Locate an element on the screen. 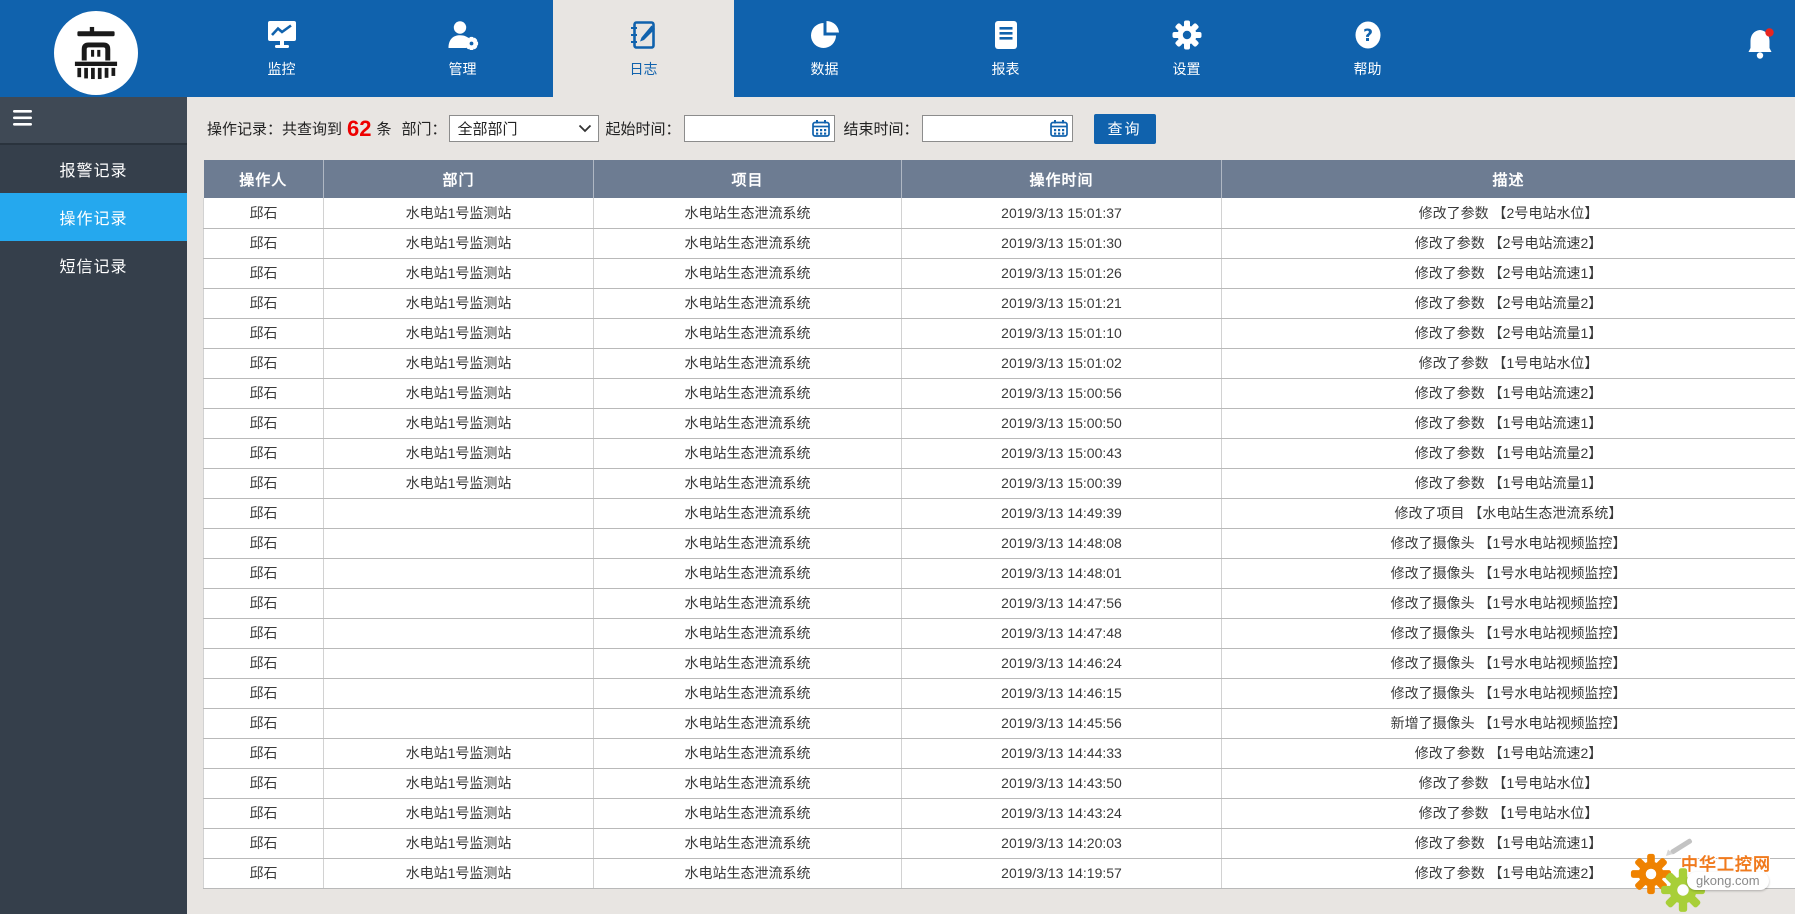 The width and height of the screenshot is (1795, 914). table-cell: 2019/3/13 14:49:39 is located at coordinates (1061, 513).